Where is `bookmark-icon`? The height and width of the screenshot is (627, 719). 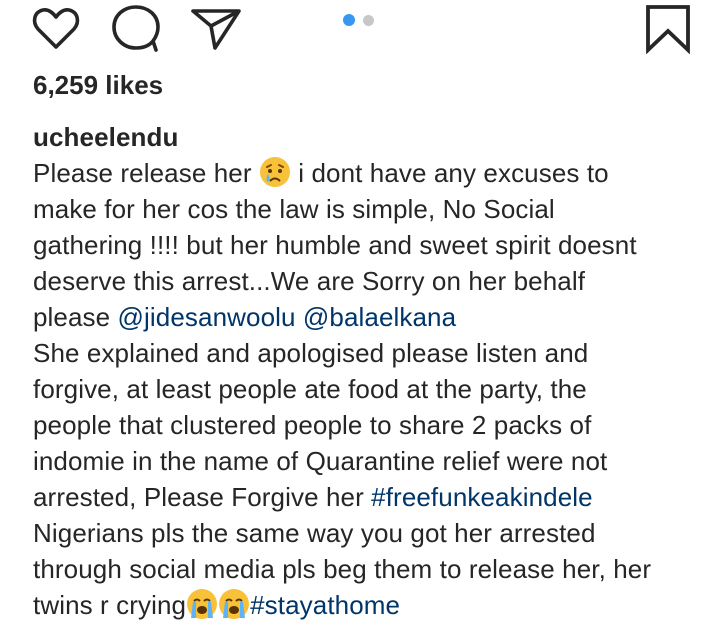
bookmark-icon is located at coordinates (668, 29).